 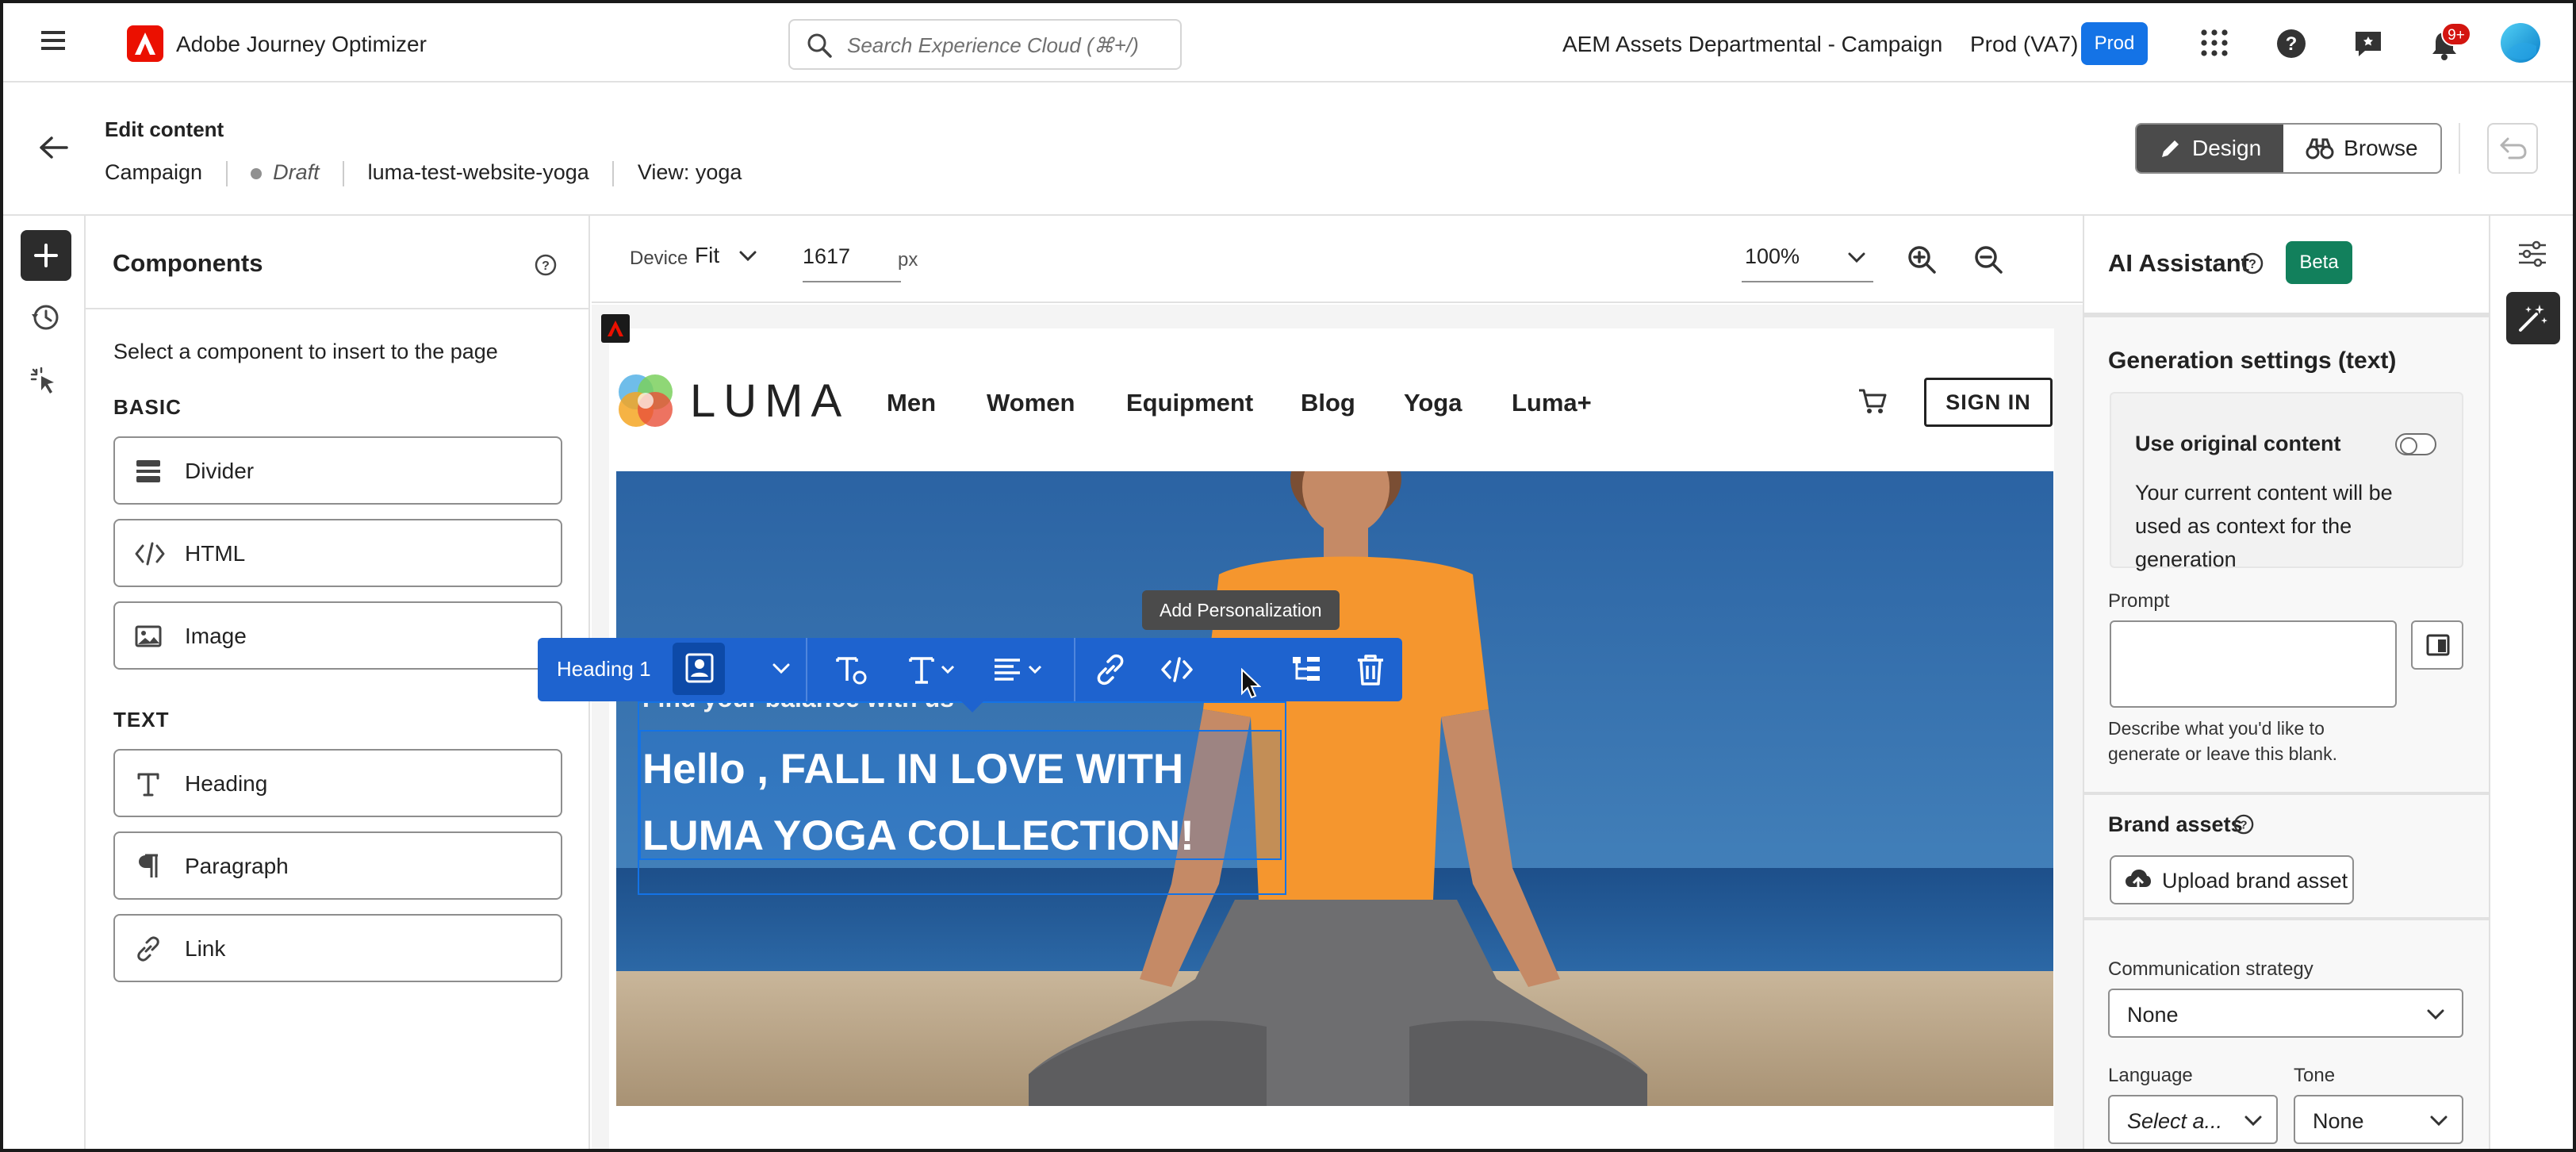 What do you see at coordinates (45, 317) in the screenshot?
I see `history-icon` at bounding box center [45, 317].